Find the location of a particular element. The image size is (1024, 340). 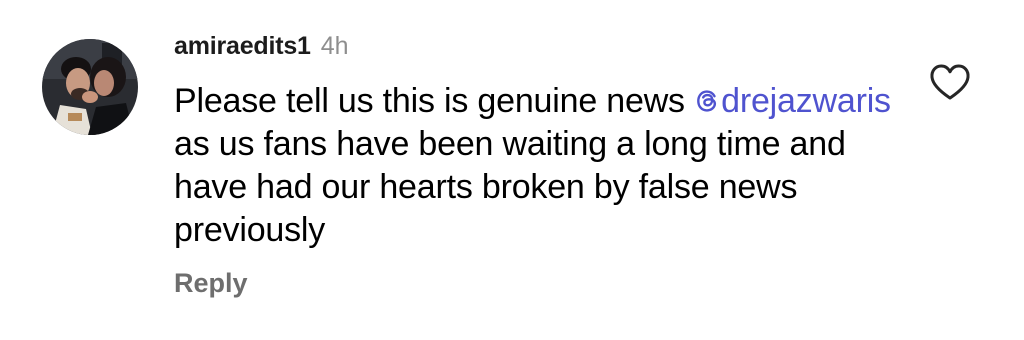

heart-outline-icon is located at coordinates (950, 82).